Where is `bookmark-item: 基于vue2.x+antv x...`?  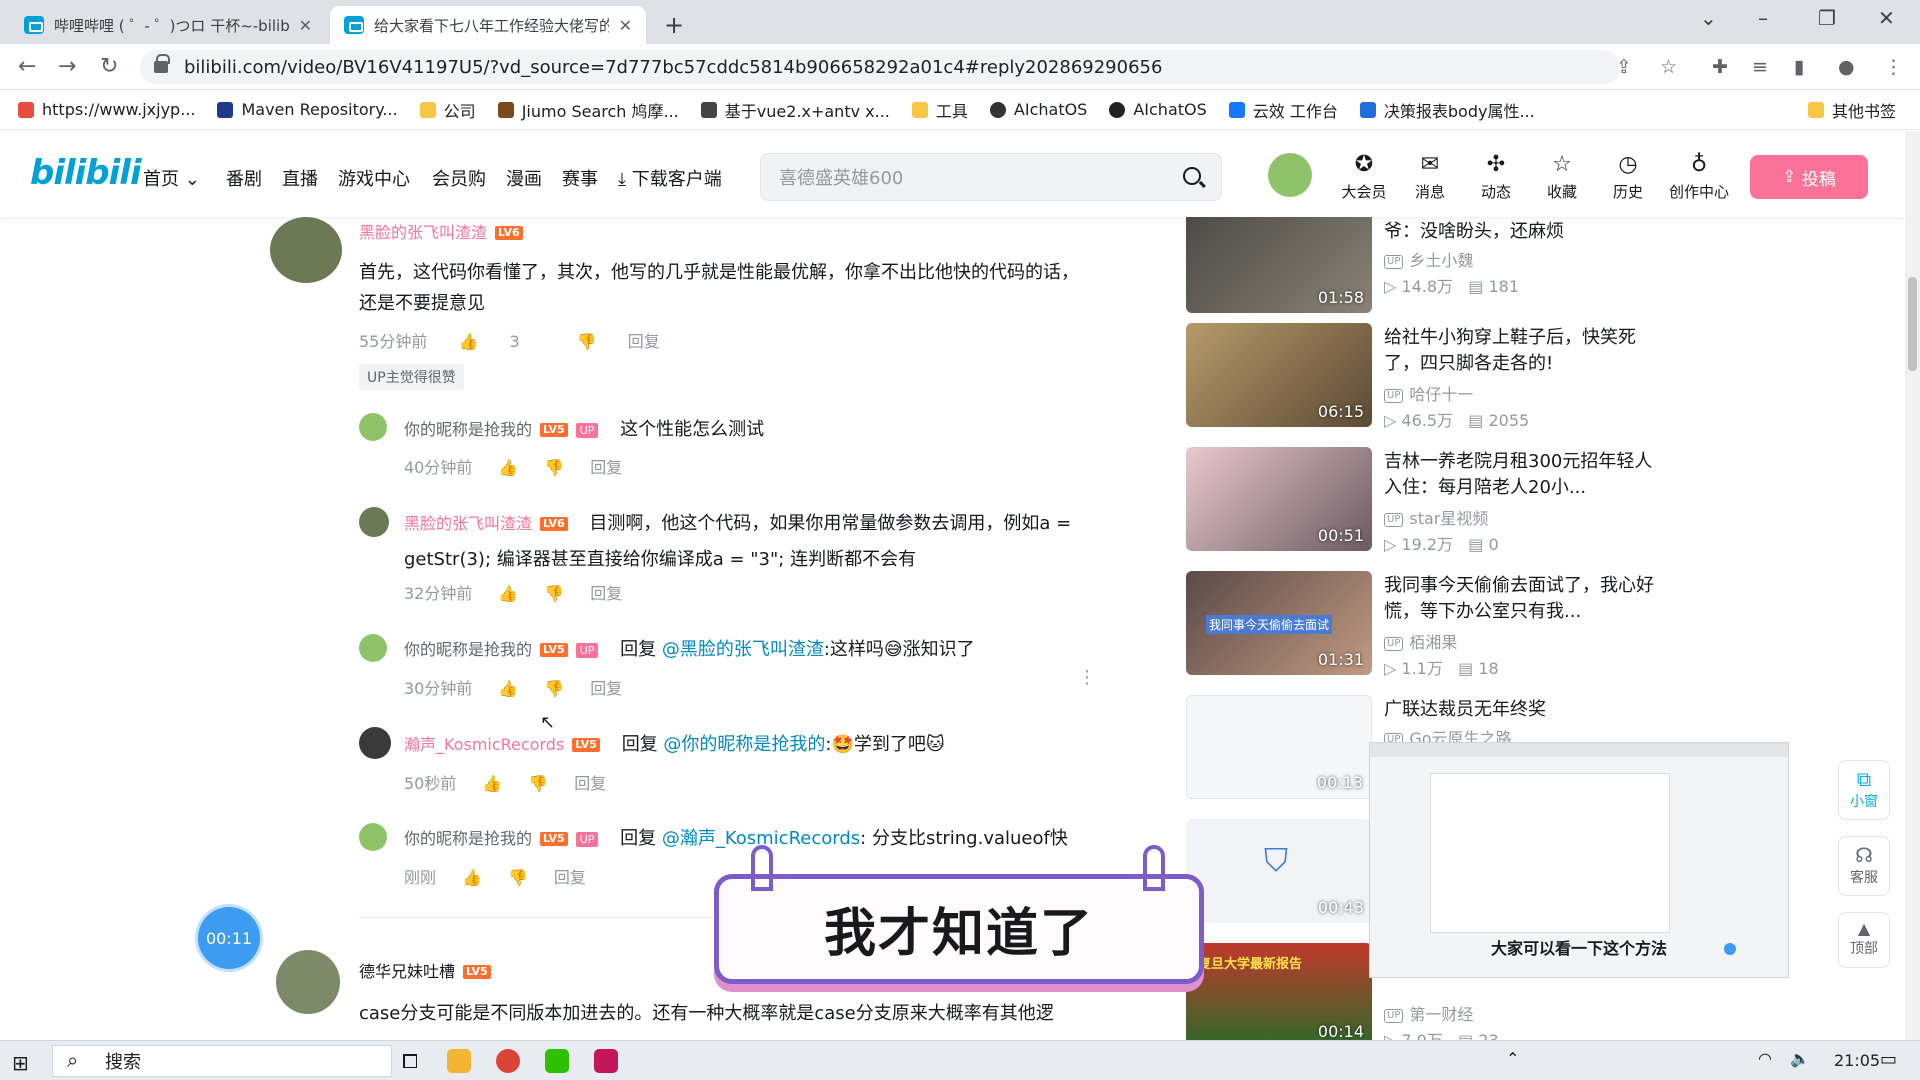
bookmark-item: 基于vue2.x+antv x... is located at coordinates (795, 110).